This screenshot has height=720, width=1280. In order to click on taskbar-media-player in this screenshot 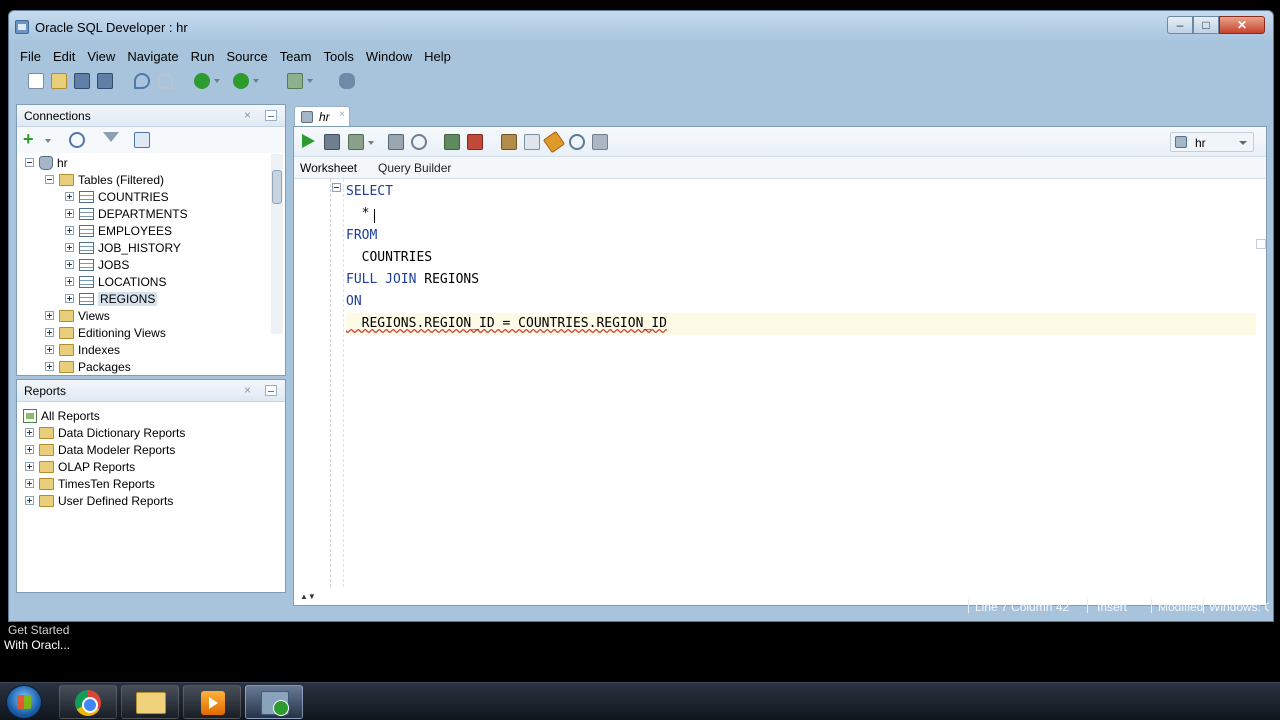, I will do `click(212, 702)`.